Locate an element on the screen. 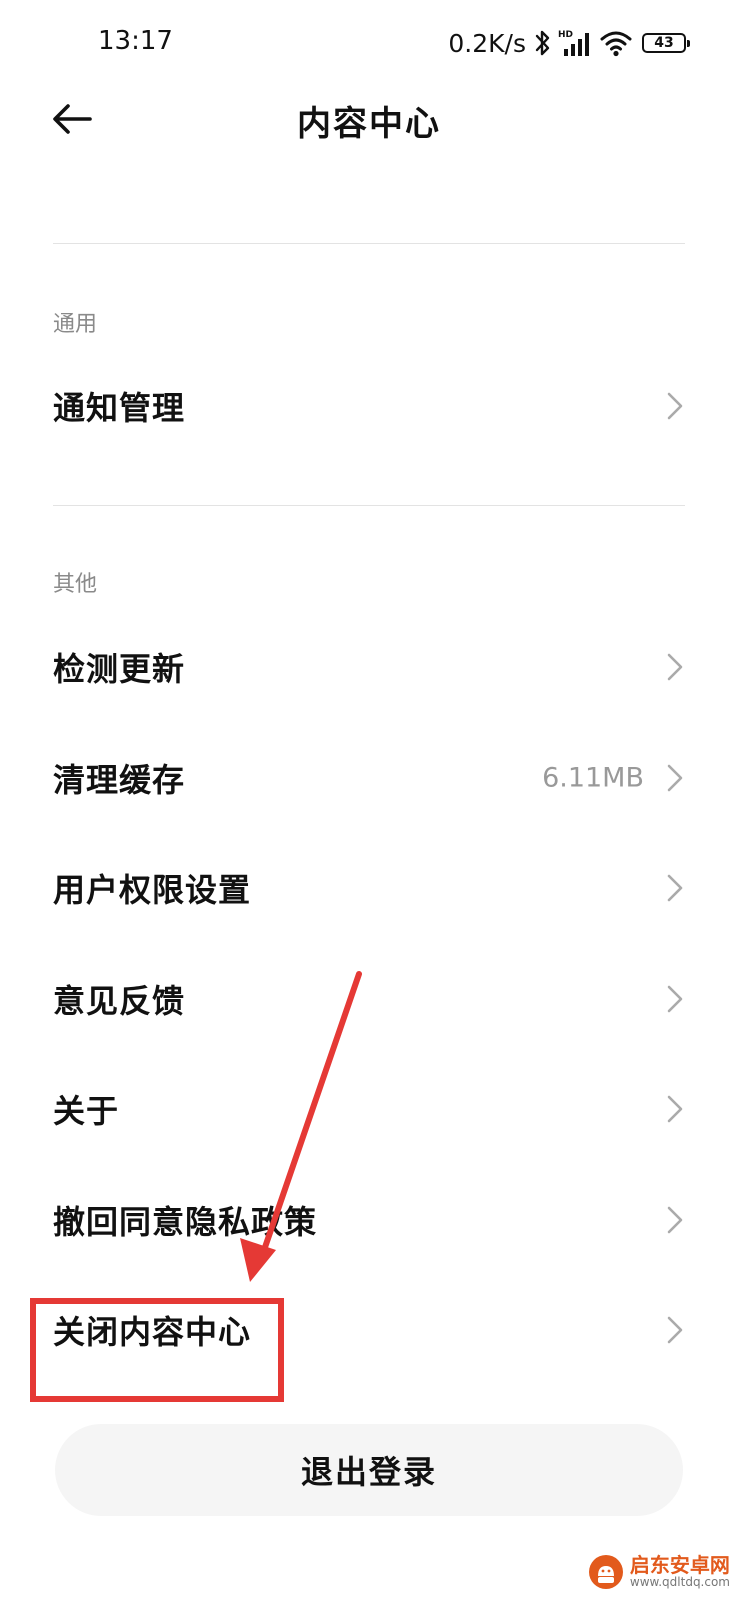 The width and height of the screenshot is (738, 1600). status-icons: 0.2K/s HD 43 is located at coordinates (569, 43).